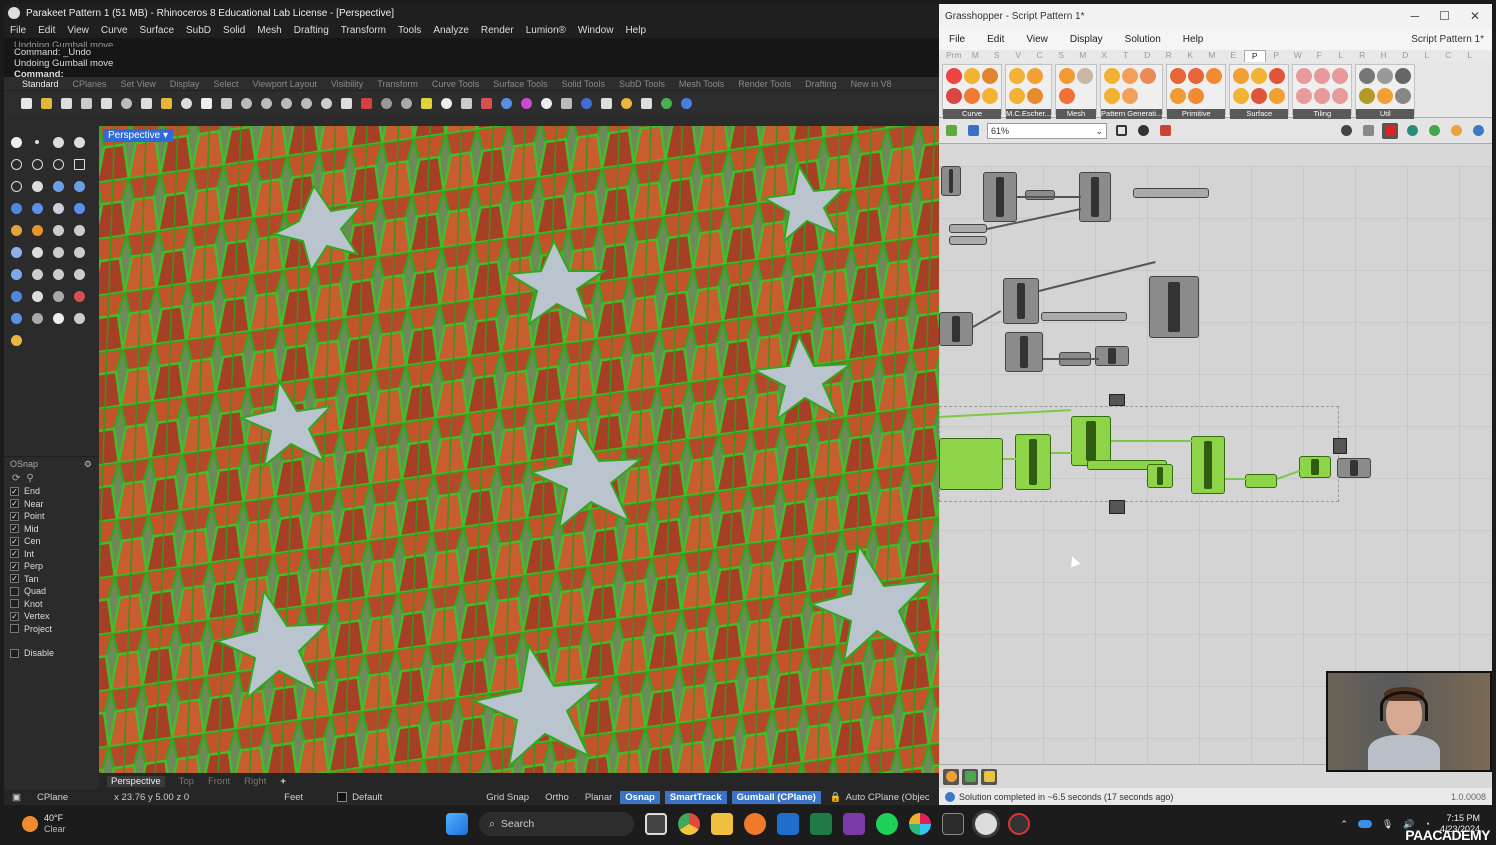 This screenshot has height=845, width=1496. What do you see at coordinates (1384, 56) in the screenshot?
I see `gh-tab: H` at bounding box center [1384, 56].